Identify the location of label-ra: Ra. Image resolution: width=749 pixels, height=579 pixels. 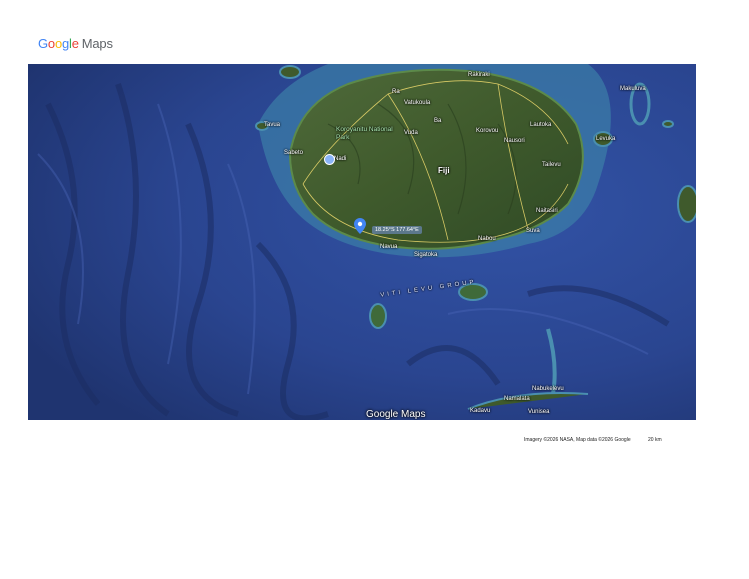
(396, 92).